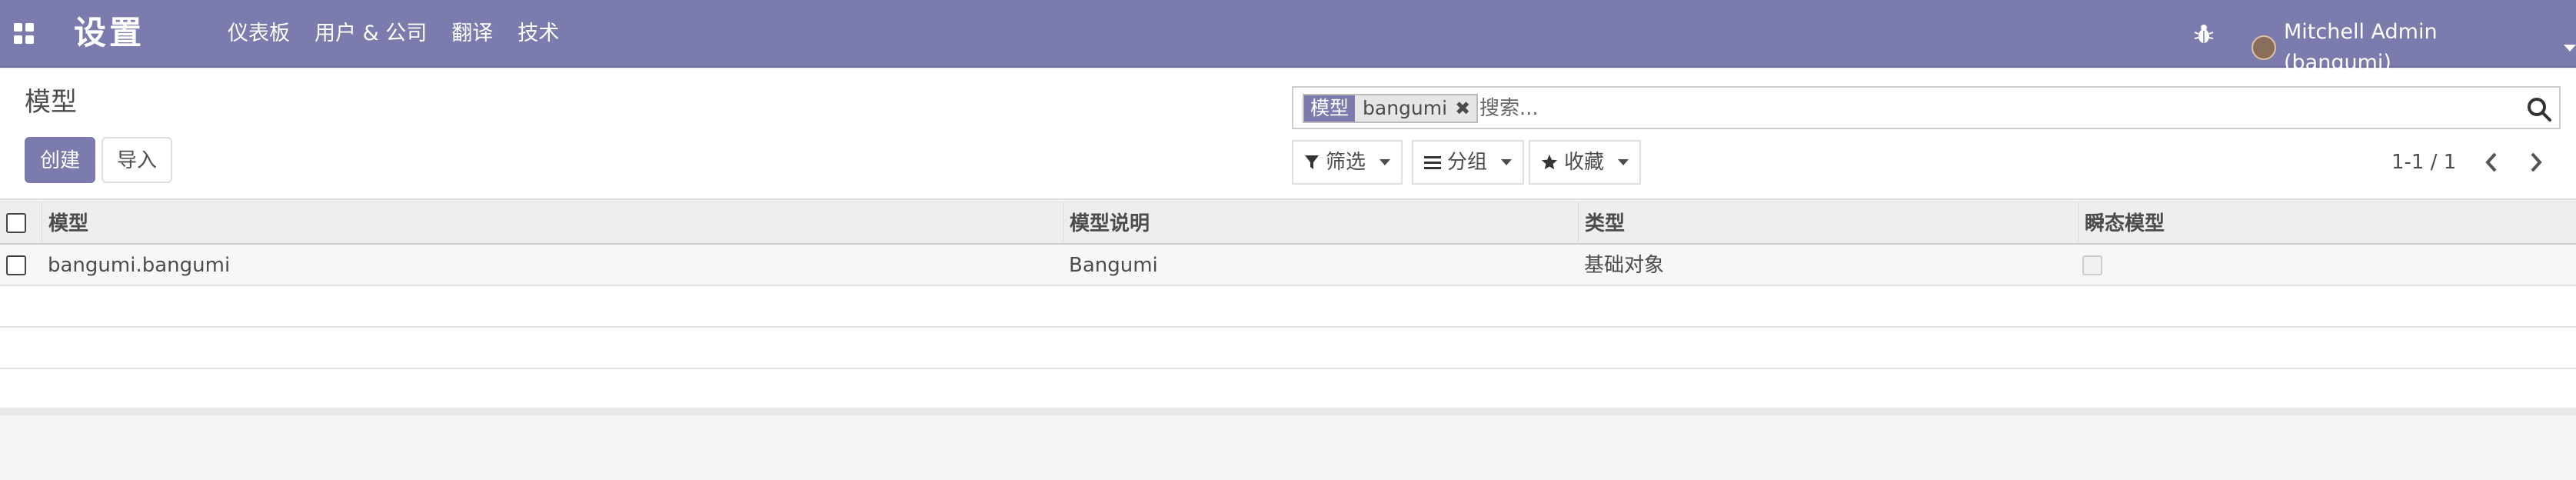 Image resolution: width=2576 pixels, height=480 pixels. Describe the element at coordinates (110, 33) in the screenshot. I see `app-title: 设置` at that location.